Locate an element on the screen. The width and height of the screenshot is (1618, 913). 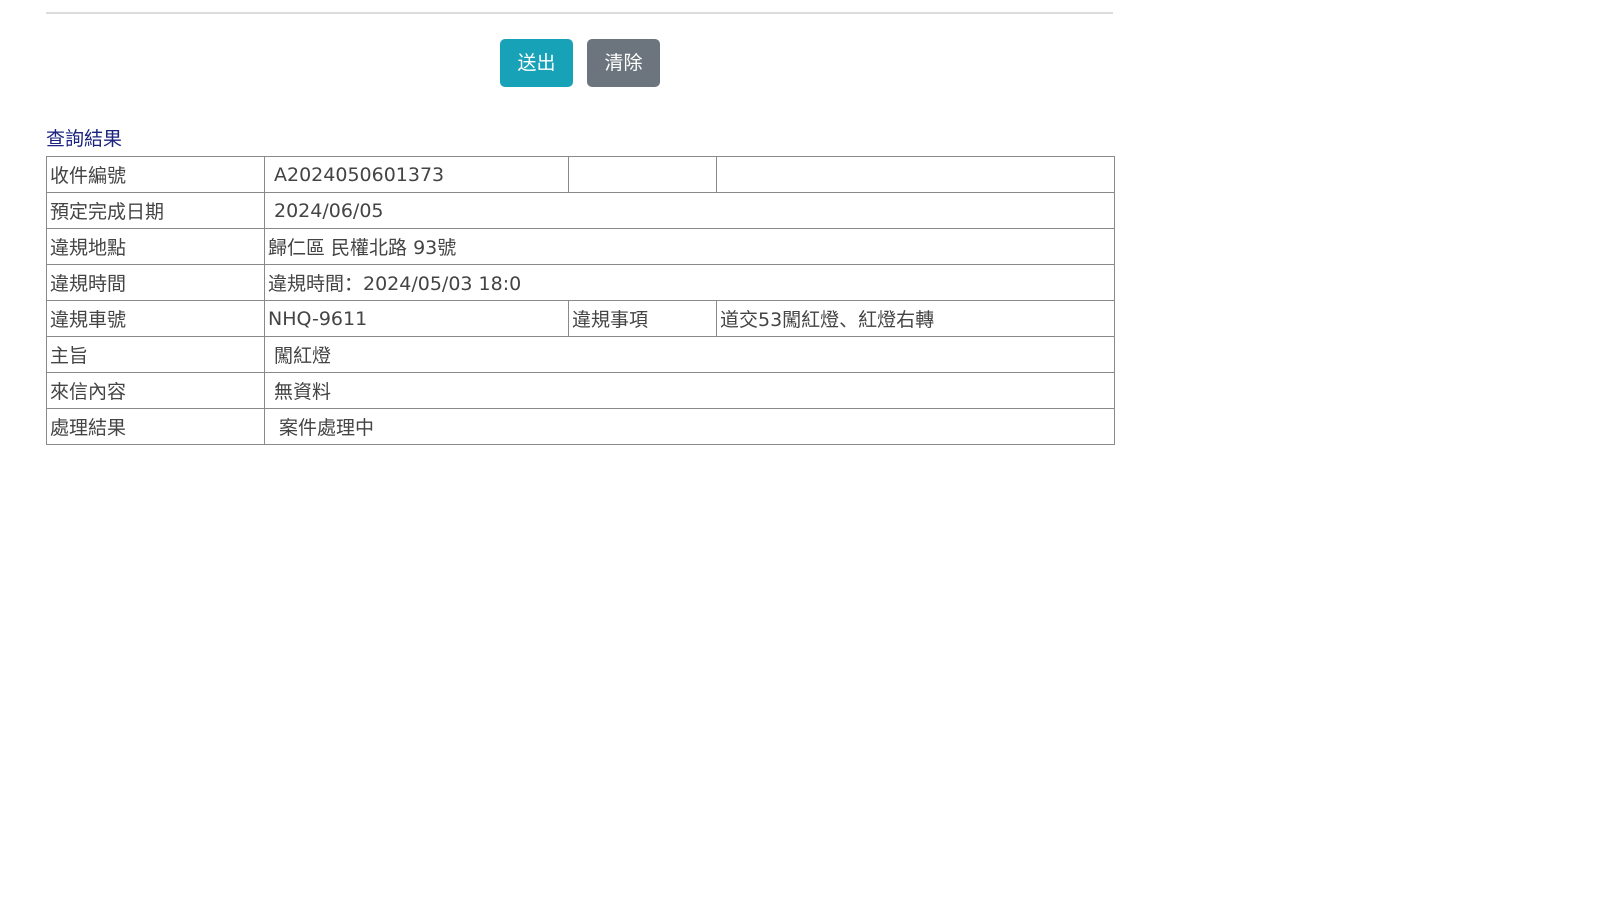
outcome-value: 案件處理中 is located at coordinates (689, 426).